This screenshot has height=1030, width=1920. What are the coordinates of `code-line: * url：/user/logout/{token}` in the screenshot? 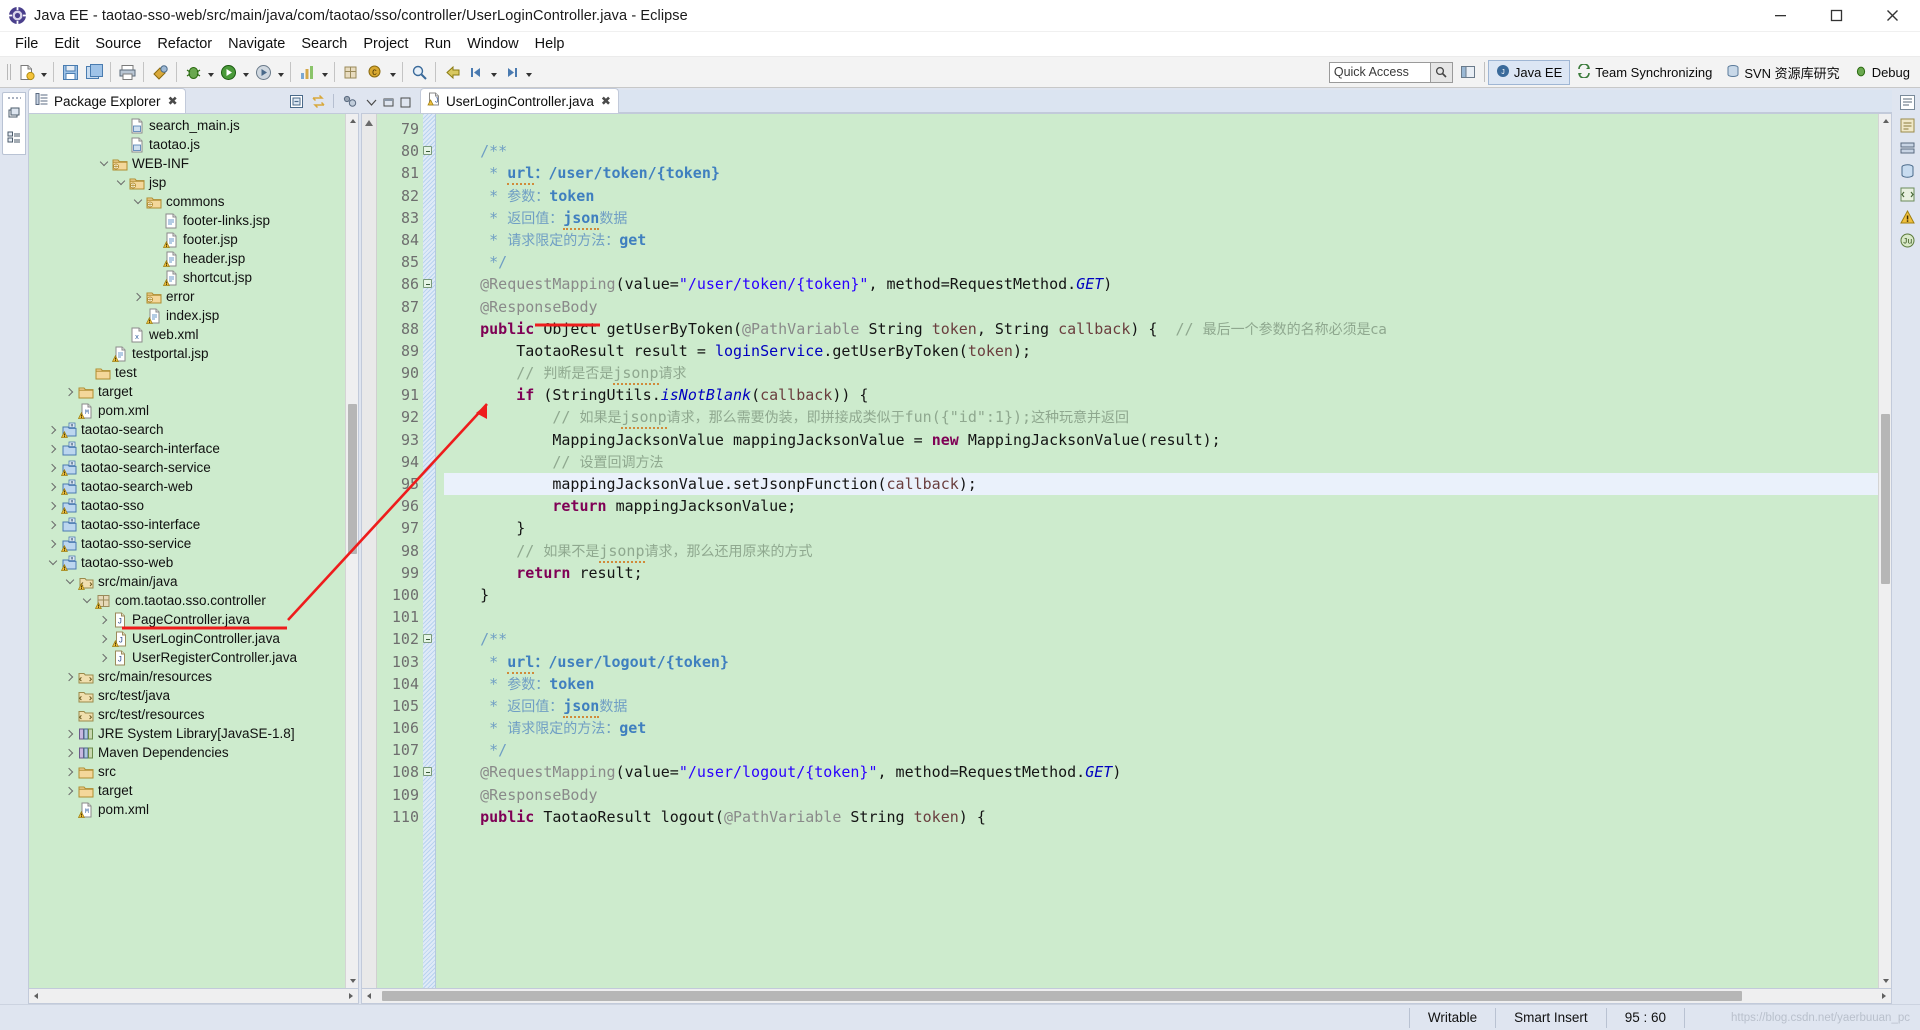 It's located at (1161, 662).